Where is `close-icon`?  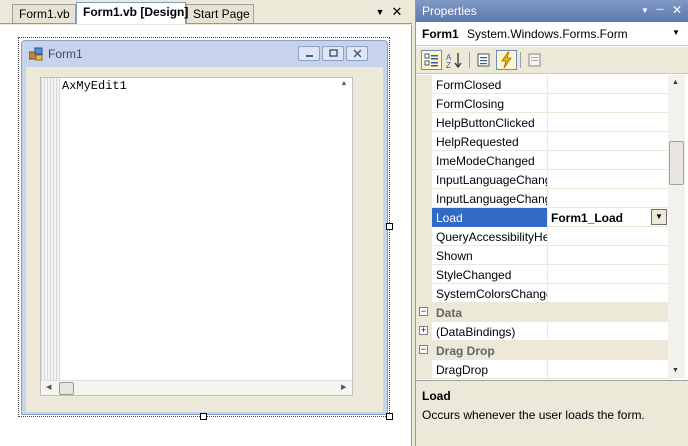 close-icon is located at coordinates (357, 53).